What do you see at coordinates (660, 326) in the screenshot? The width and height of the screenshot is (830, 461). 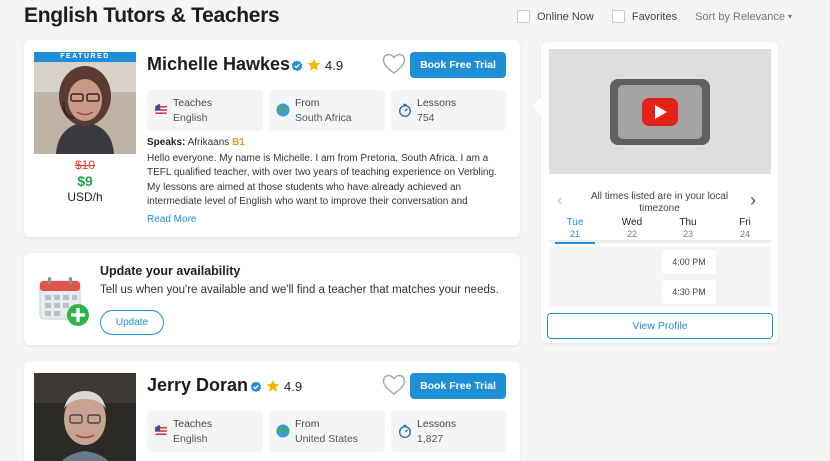 I see `view-profile-button: View Profile` at bounding box center [660, 326].